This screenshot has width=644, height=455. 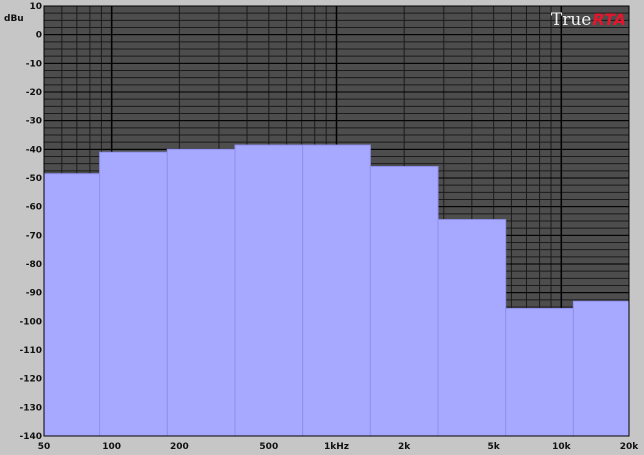 I want to click on y-unit-label: dBu, so click(x=14, y=19).